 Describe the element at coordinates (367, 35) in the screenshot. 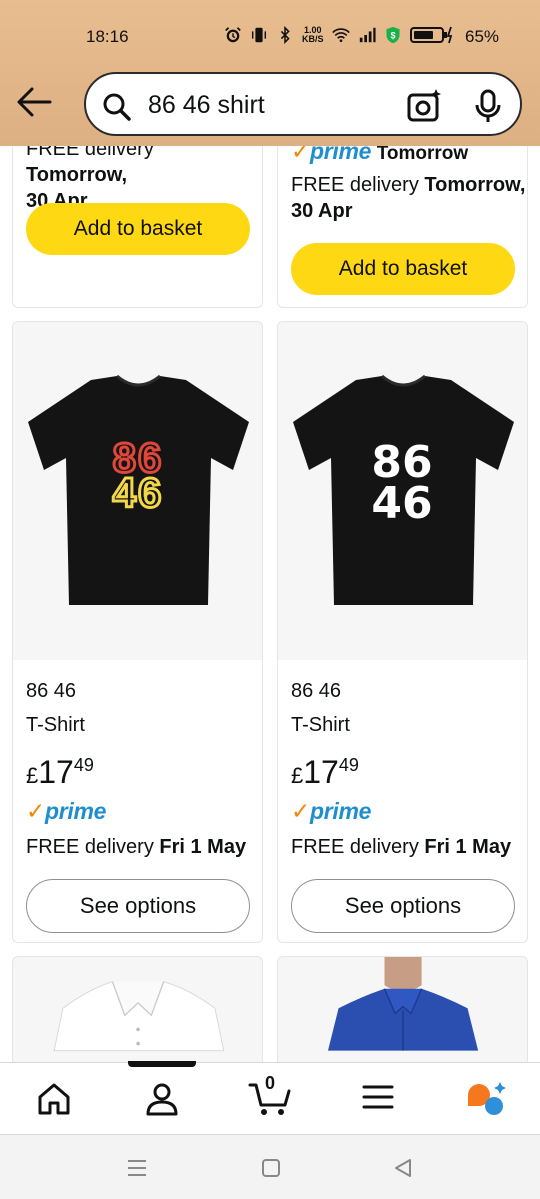

I see `signal-icon` at that location.